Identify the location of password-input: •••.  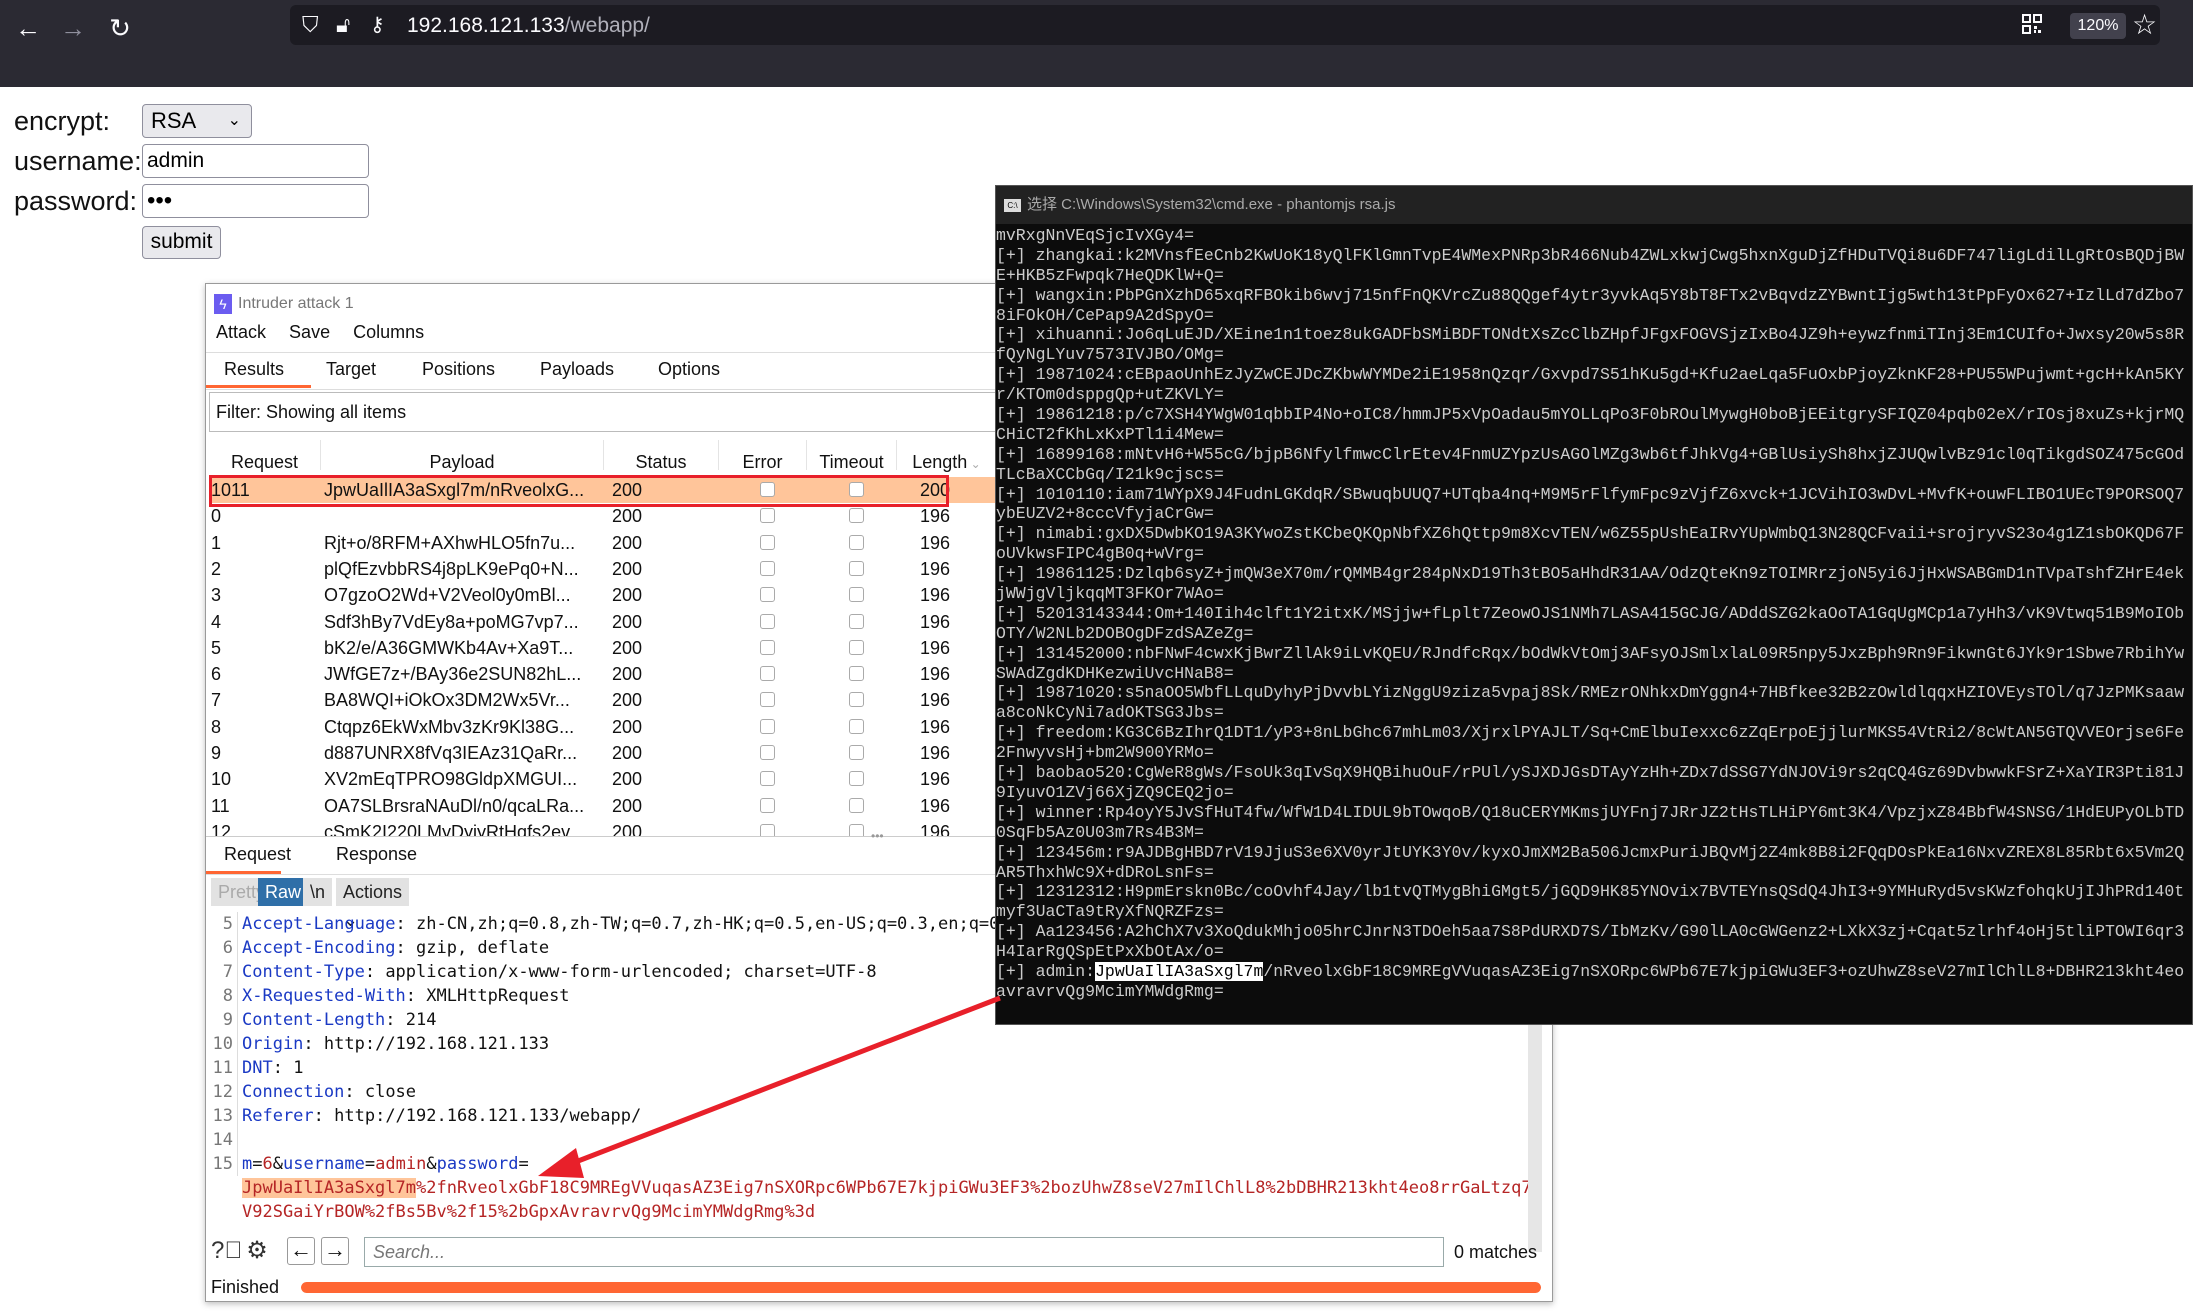
(255, 201).